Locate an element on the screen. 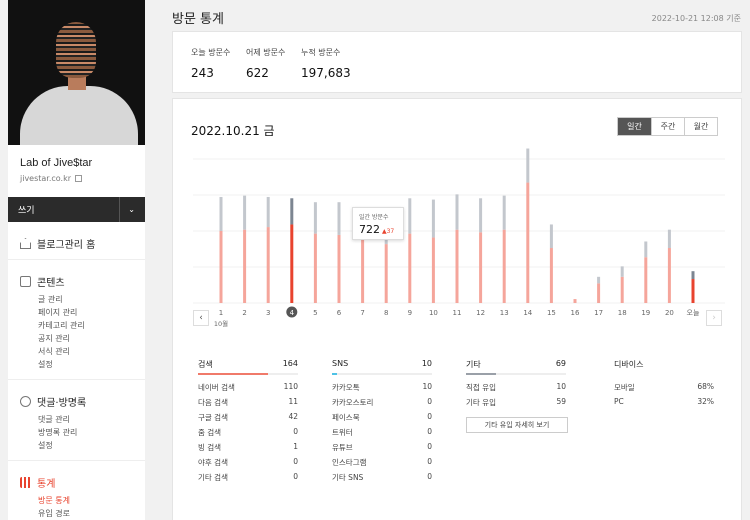 This screenshot has width=750, height=520. referral-row-label: 기타 검색 is located at coordinates (213, 477).